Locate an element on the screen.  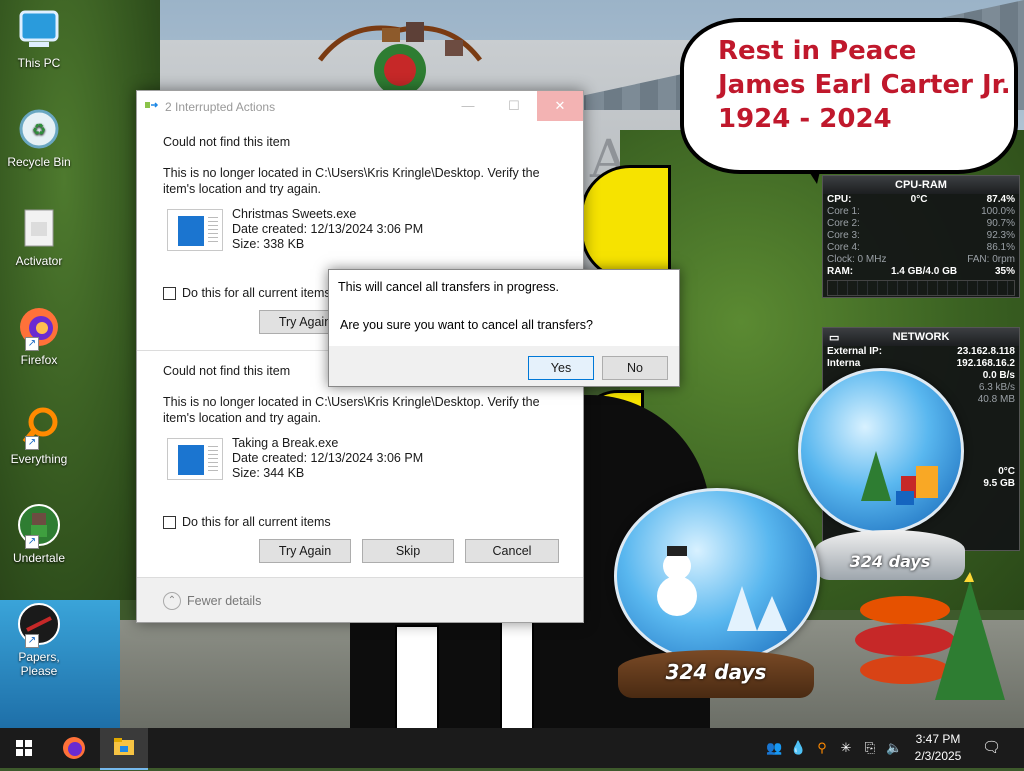
item-heading: Could not find this item is located at coordinates (227, 142).